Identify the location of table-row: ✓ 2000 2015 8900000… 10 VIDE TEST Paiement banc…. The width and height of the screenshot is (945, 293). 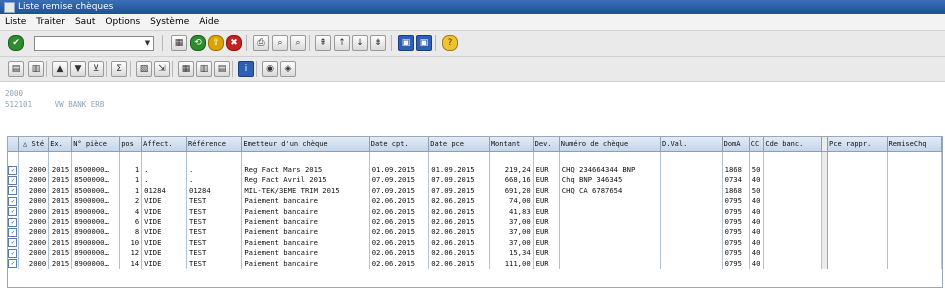
(475, 243).